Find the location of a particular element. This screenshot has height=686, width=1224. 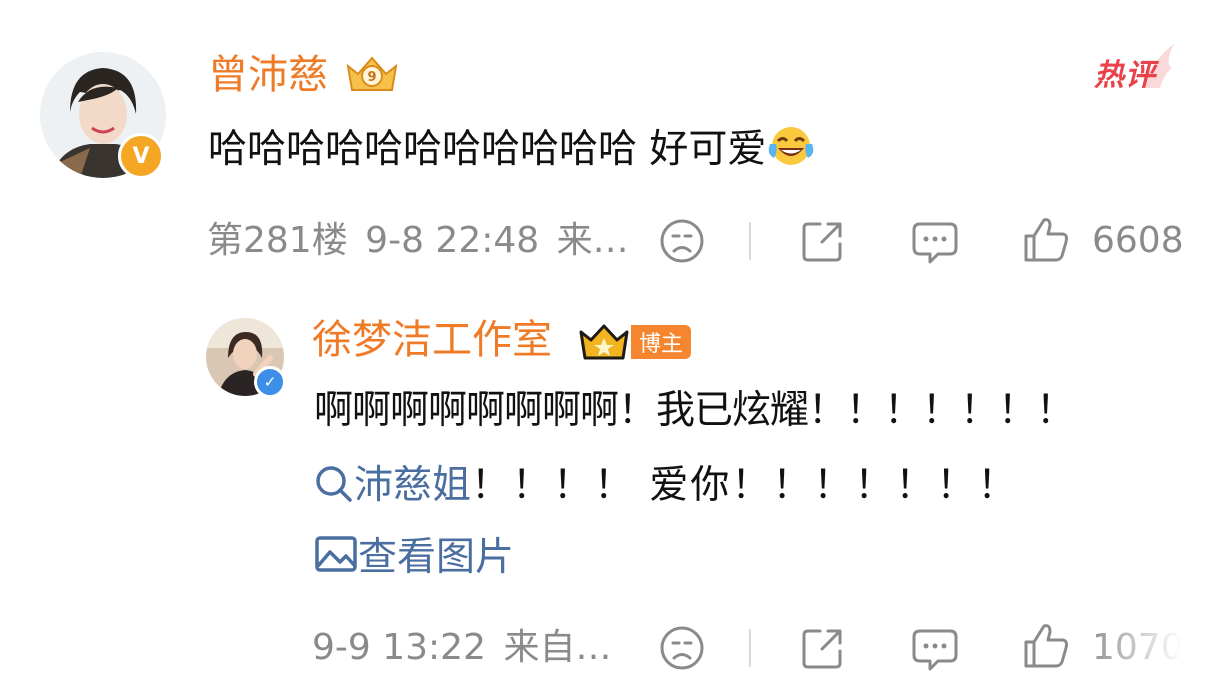

comment-time: 9-8 22:48 is located at coordinates (452, 240).